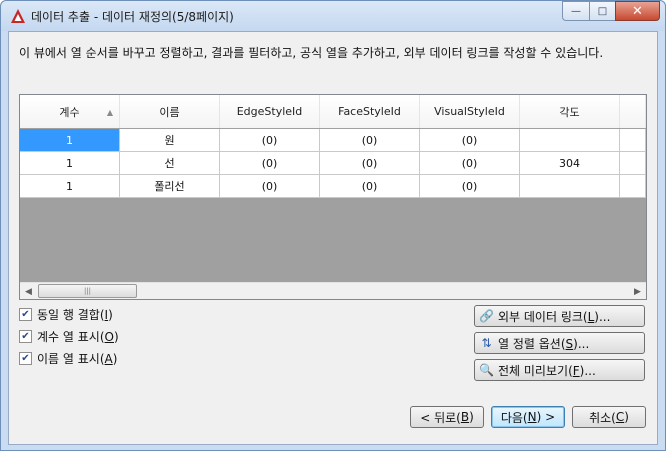  I want to click on combine-rows-option: ✔ 동일 행 결합(I), so click(66, 314).